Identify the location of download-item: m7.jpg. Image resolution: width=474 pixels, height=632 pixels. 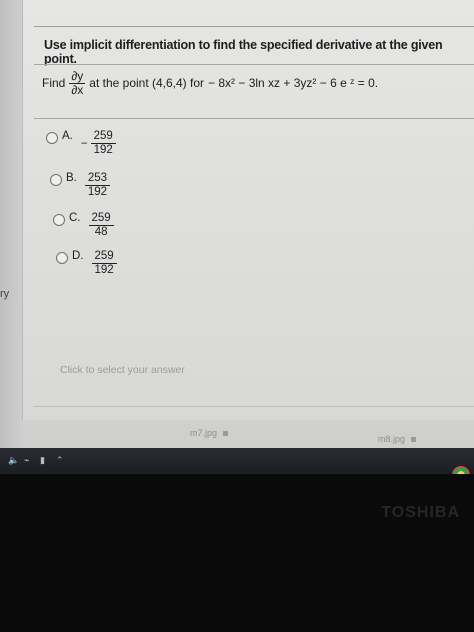
(209, 433).